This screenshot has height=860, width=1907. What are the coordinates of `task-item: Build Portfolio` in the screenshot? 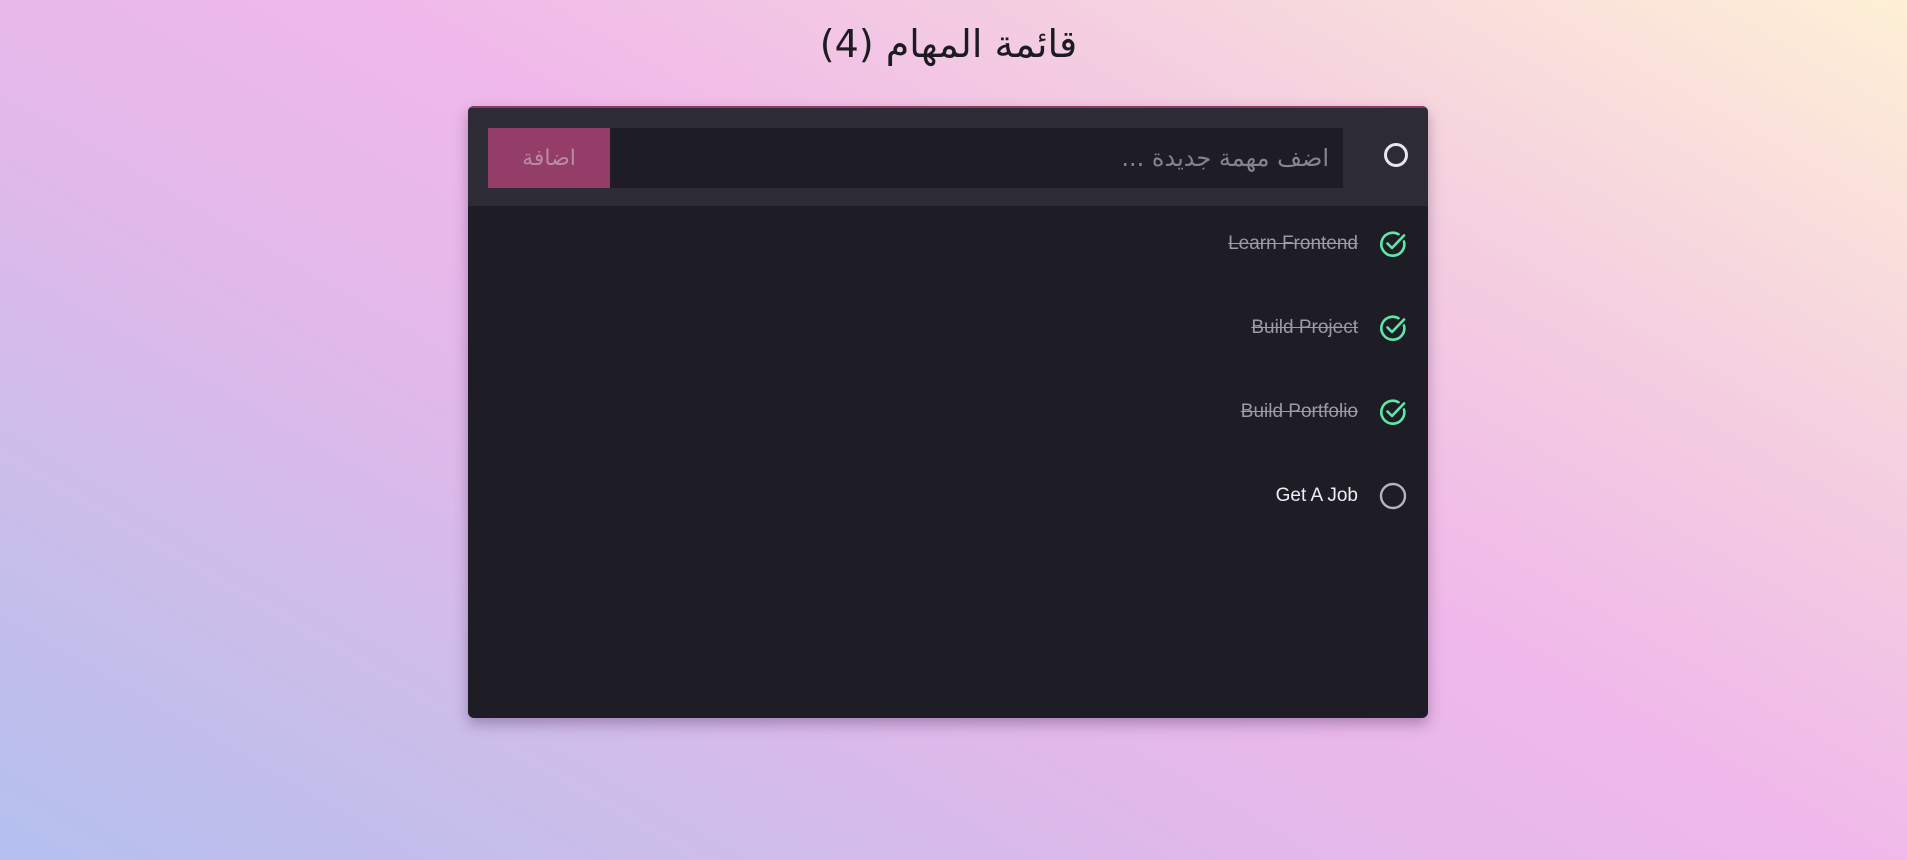 It's located at (948, 409).